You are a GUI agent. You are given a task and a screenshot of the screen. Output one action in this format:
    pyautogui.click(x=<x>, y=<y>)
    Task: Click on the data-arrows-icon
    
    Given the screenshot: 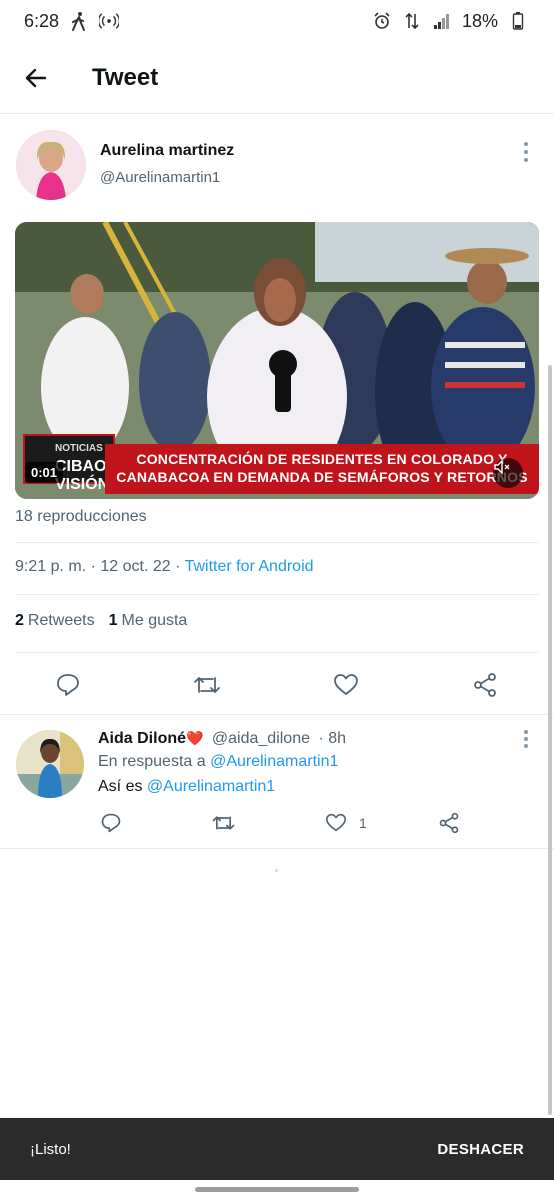 What is the action you would take?
    pyautogui.click(x=412, y=21)
    